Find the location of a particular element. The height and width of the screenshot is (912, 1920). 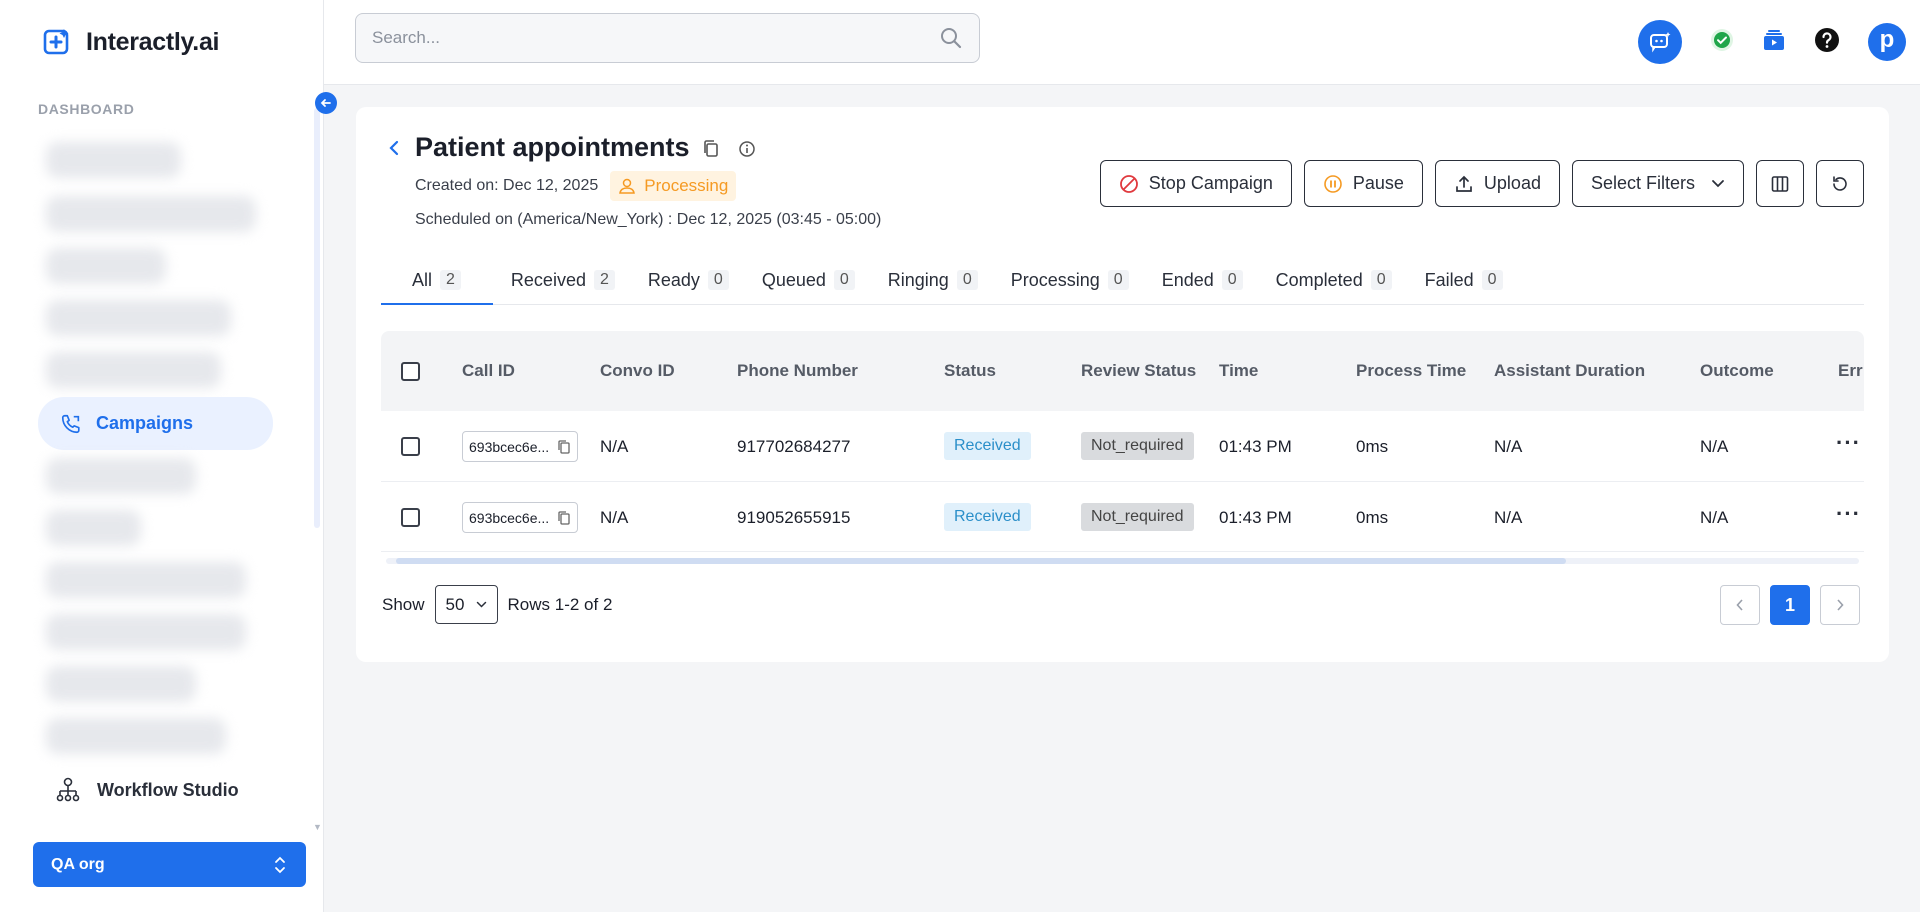

ai-assistant-button is located at coordinates (1660, 42).